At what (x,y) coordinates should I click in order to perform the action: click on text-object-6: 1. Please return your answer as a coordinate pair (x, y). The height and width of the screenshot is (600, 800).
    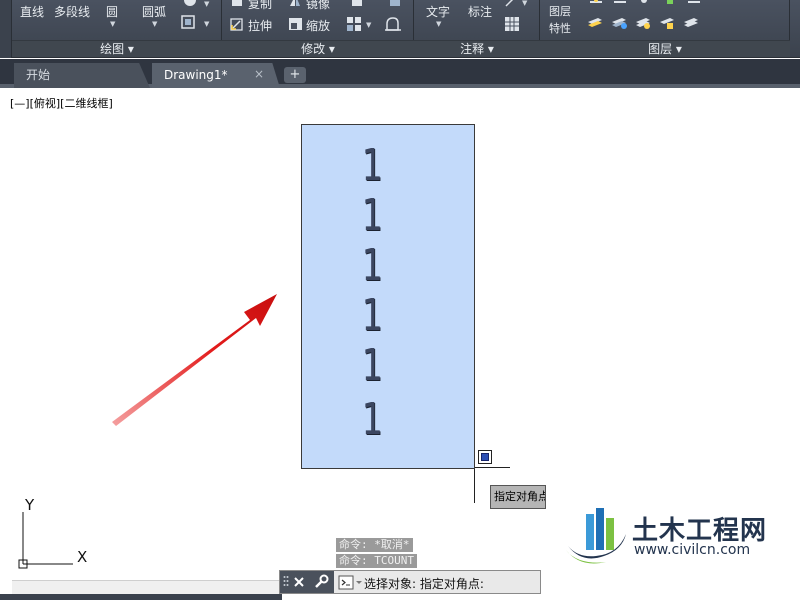
    Looking at the image, I should click on (373, 419).